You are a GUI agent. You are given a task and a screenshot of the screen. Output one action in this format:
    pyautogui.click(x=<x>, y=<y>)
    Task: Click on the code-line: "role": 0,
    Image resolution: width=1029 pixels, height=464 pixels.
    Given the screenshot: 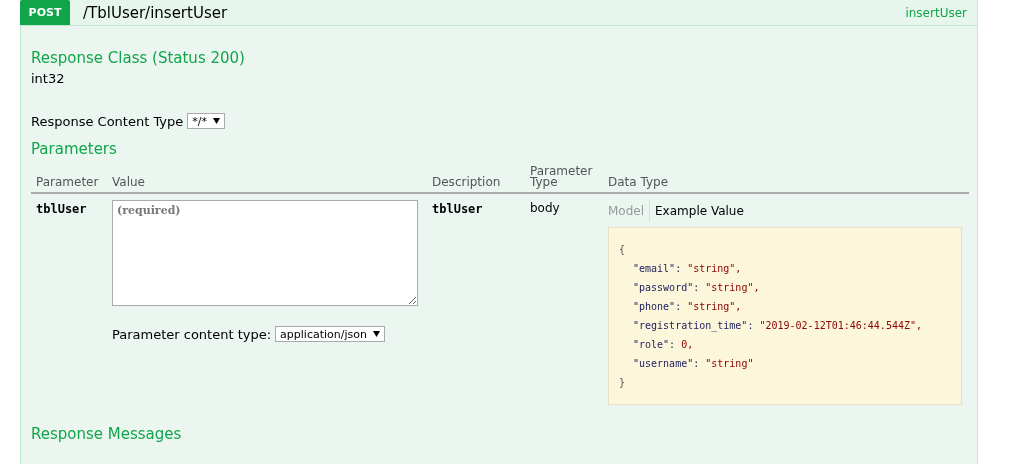 What is the action you would take?
    pyautogui.click(x=663, y=345)
    